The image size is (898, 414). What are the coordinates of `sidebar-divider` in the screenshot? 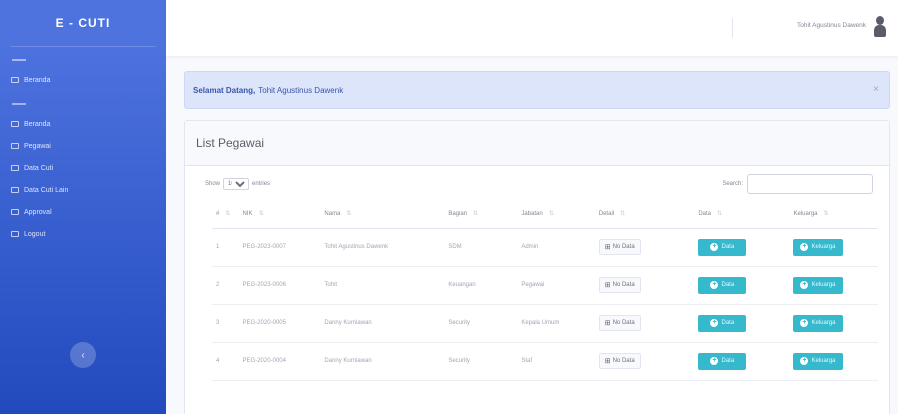 It's located at (83, 46).